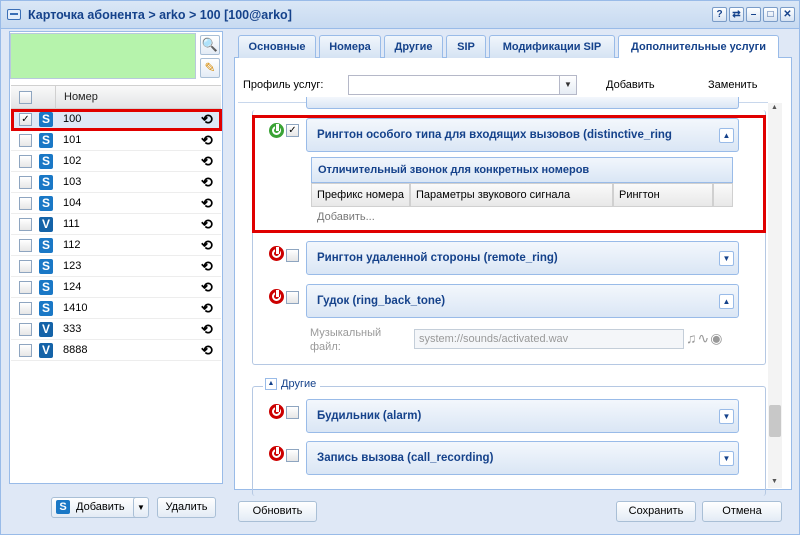 This screenshot has height=535, width=800. What do you see at coordinates (25, 97) in the screenshot?
I see `select-all-checkbox` at bounding box center [25, 97].